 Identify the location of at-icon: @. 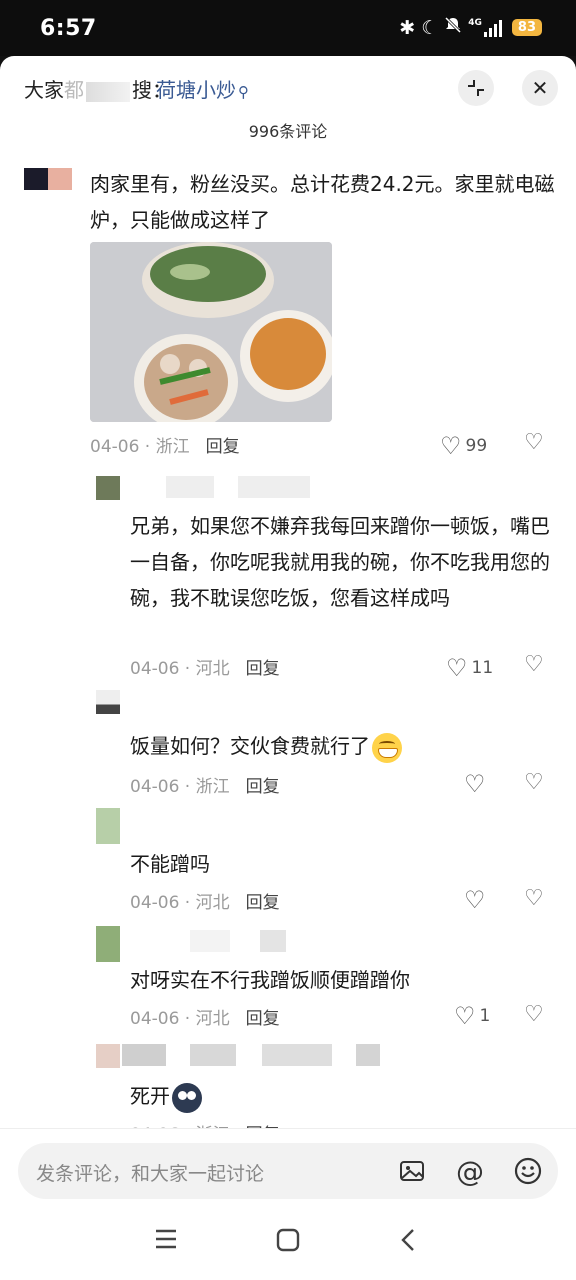
(470, 1171).